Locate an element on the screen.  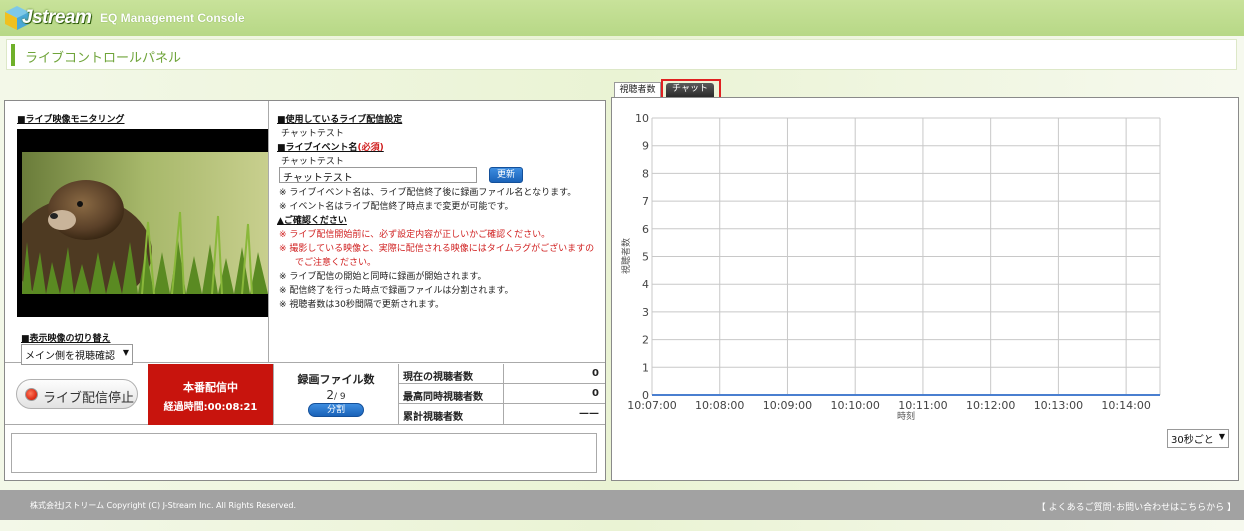
live-status-badge: 本番配信中 経過時間:00:08:21 is located at coordinates (210, 394).